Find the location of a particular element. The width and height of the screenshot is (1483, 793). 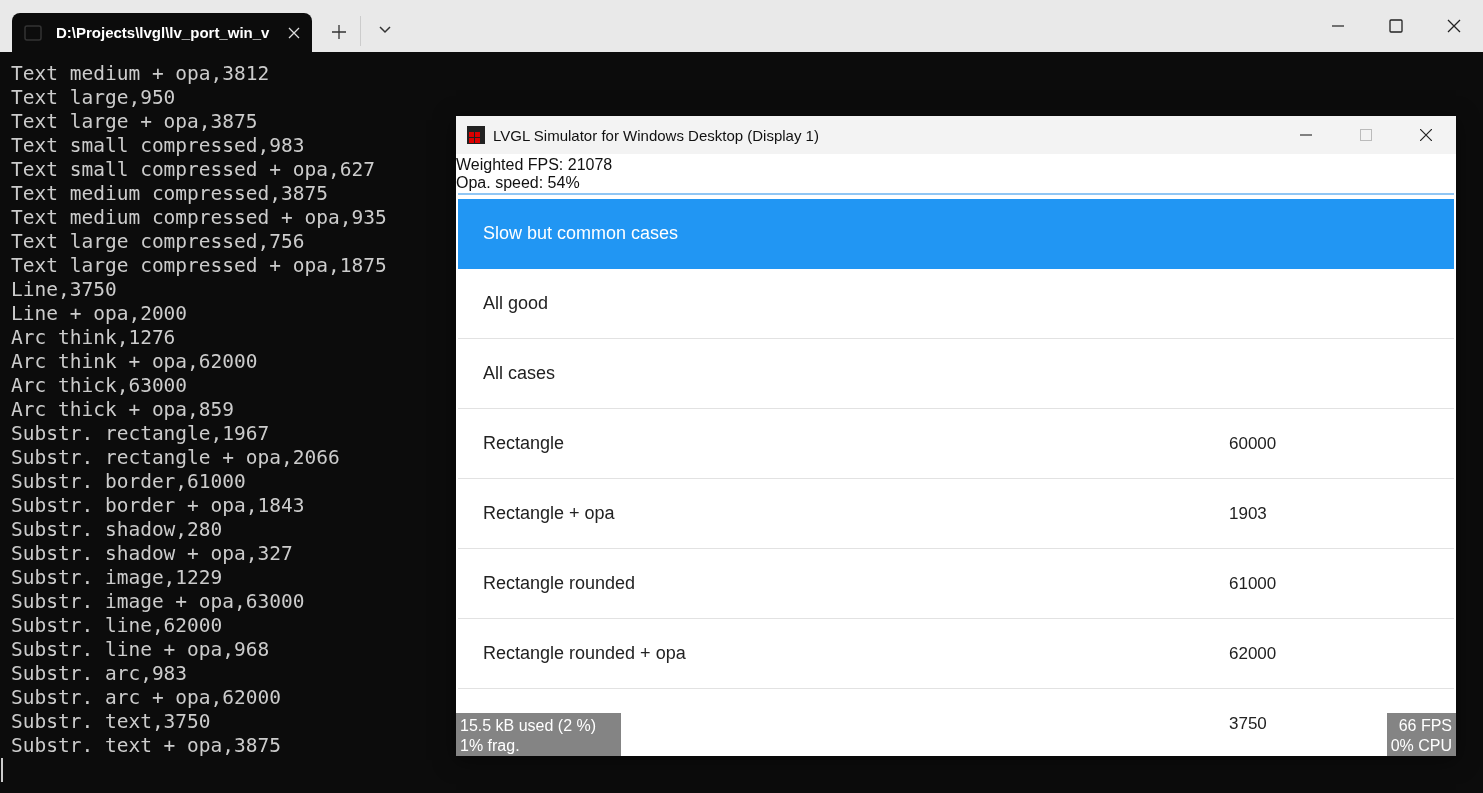

item-value: 60000 is located at coordinates (1253, 443).